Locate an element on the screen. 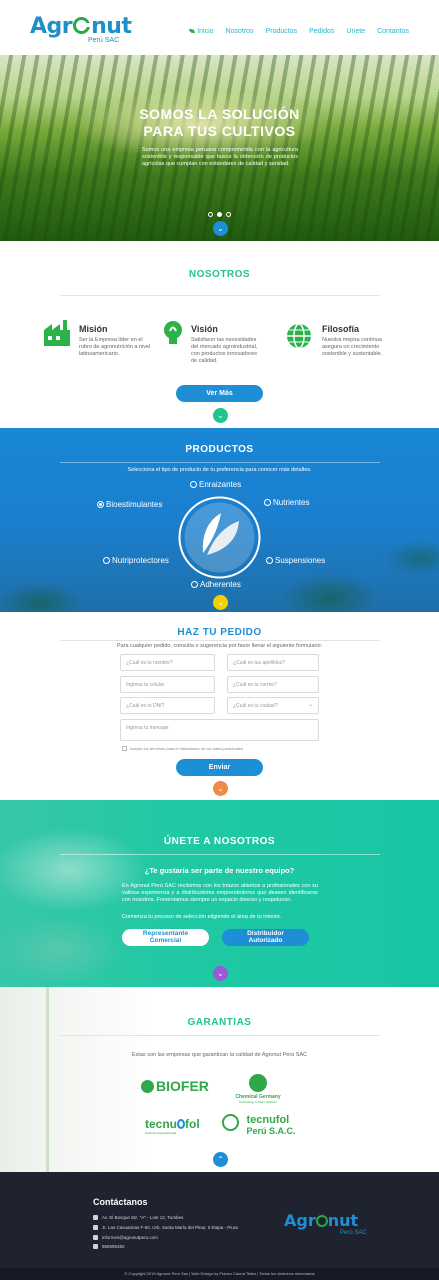  nav-item-productos: Productos is located at coordinates (282, 31).